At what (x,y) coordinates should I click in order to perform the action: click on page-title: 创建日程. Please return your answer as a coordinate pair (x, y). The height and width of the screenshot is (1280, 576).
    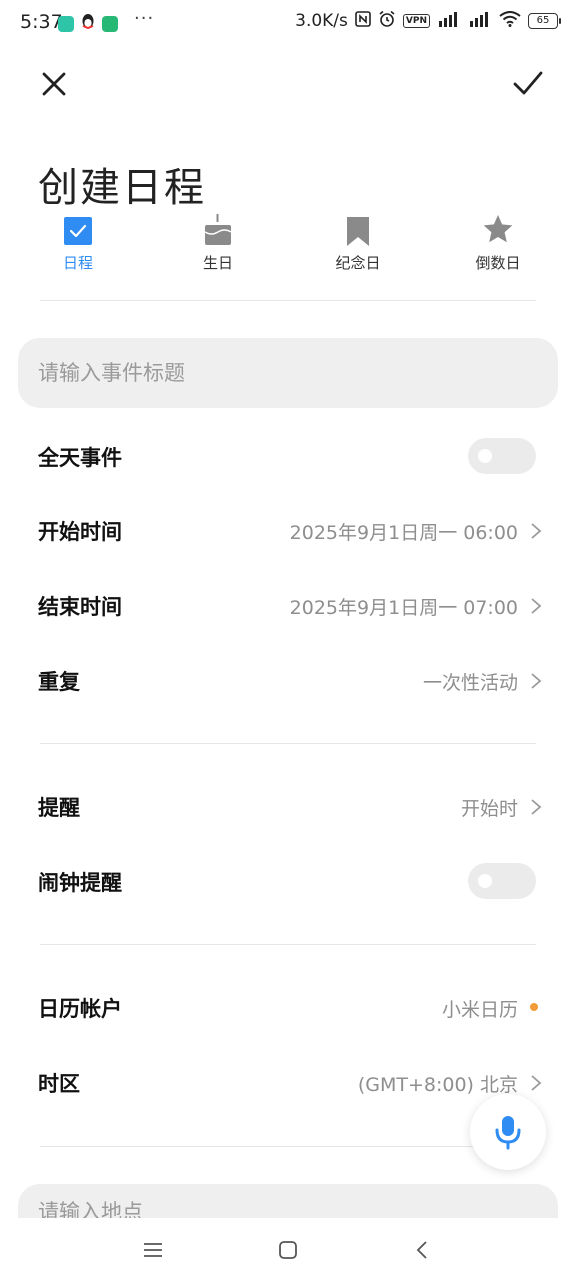
    Looking at the image, I should click on (122, 187).